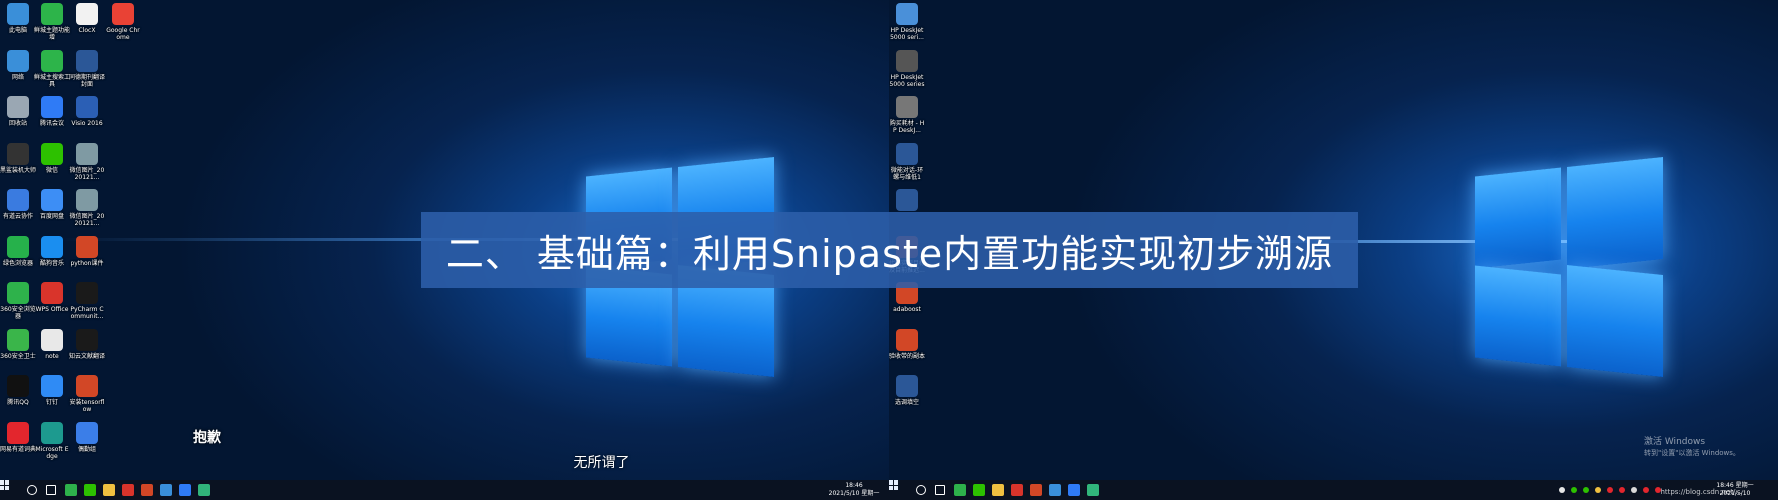  What do you see at coordinates (18, 14) in the screenshot?
I see `computer-icon` at bounding box center [18, 14].